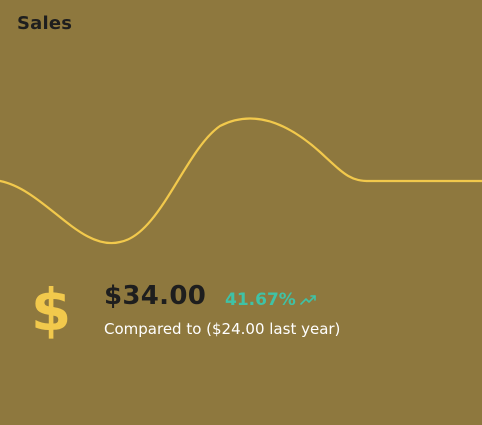 The image size is (482, 425). Describe the element at coordinates (308, 300) in the screenshot. I see `trending-up-icon` at that location.